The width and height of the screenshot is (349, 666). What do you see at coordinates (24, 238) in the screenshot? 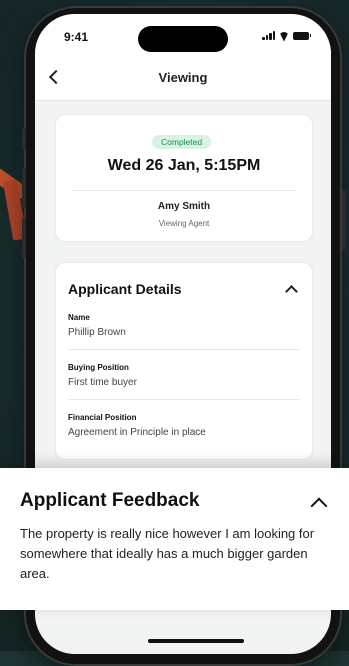
I see `phone-volume-down` at bounding box center [24, 238].